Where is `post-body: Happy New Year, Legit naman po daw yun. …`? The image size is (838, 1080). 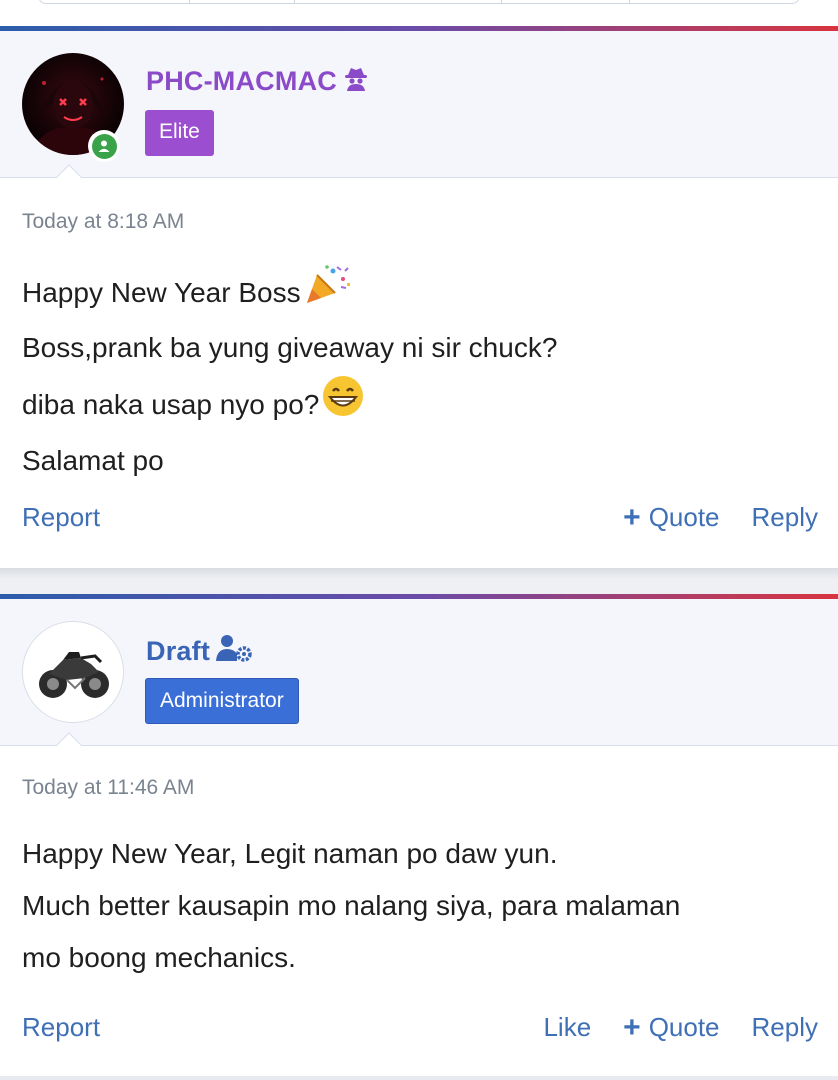
post-body: Happy New Year, Legit naman po daw yun. … is located at coordinates (351, 906).